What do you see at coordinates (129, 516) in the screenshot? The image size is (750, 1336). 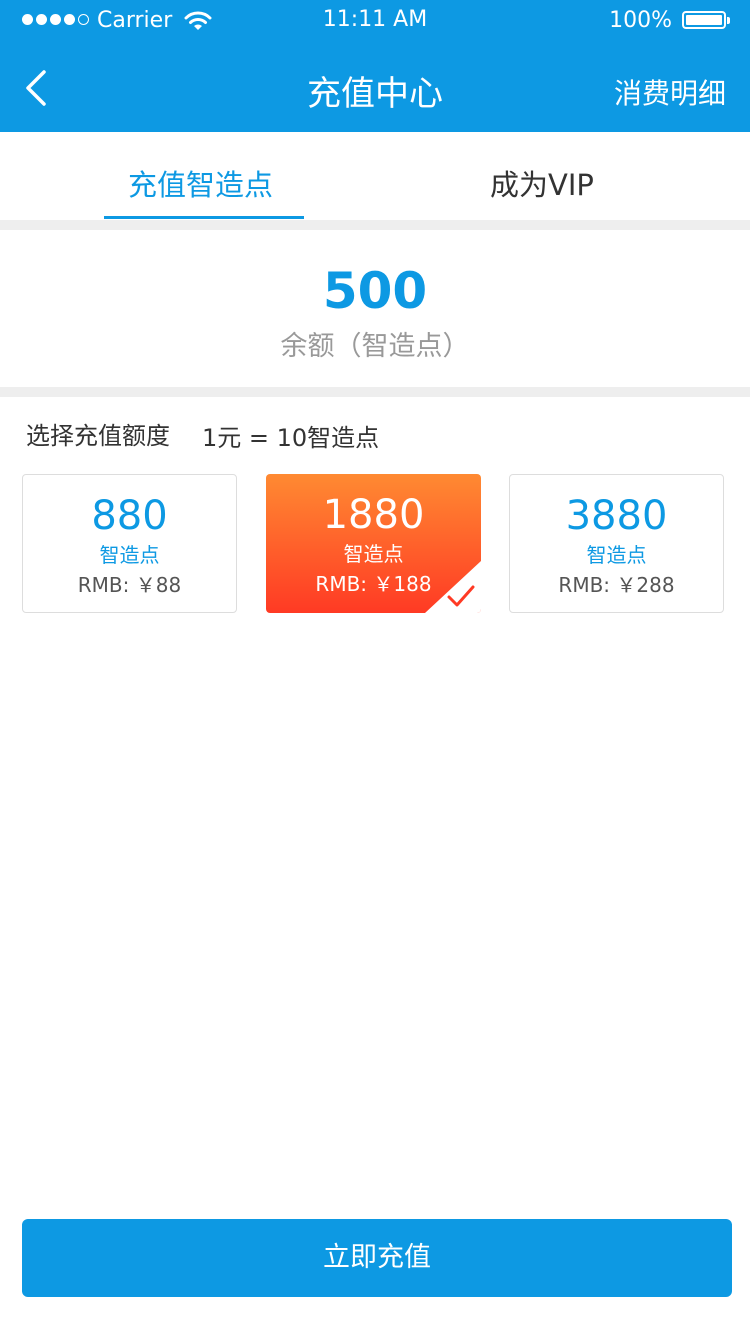 I see `option-amount: 880` at bounding box center [129, 516].